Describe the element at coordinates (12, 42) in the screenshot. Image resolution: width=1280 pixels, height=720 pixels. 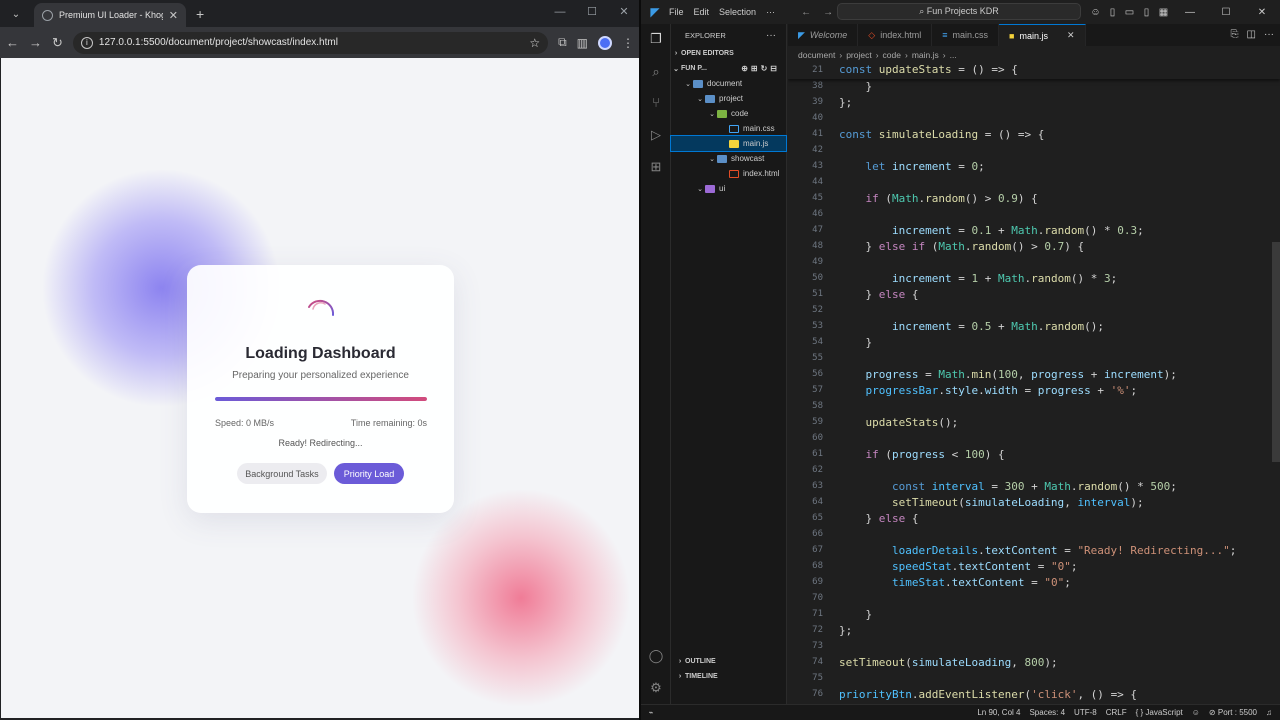
I see `back-icon: ←` at that location.